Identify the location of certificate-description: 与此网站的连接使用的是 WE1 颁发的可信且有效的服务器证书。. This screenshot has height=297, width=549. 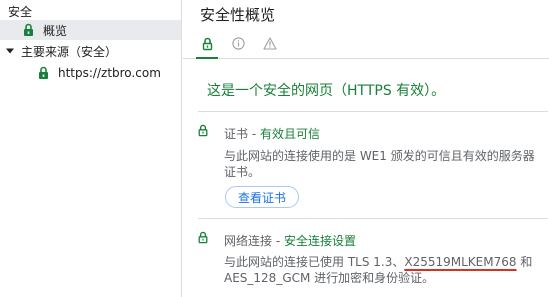
(379, 164).